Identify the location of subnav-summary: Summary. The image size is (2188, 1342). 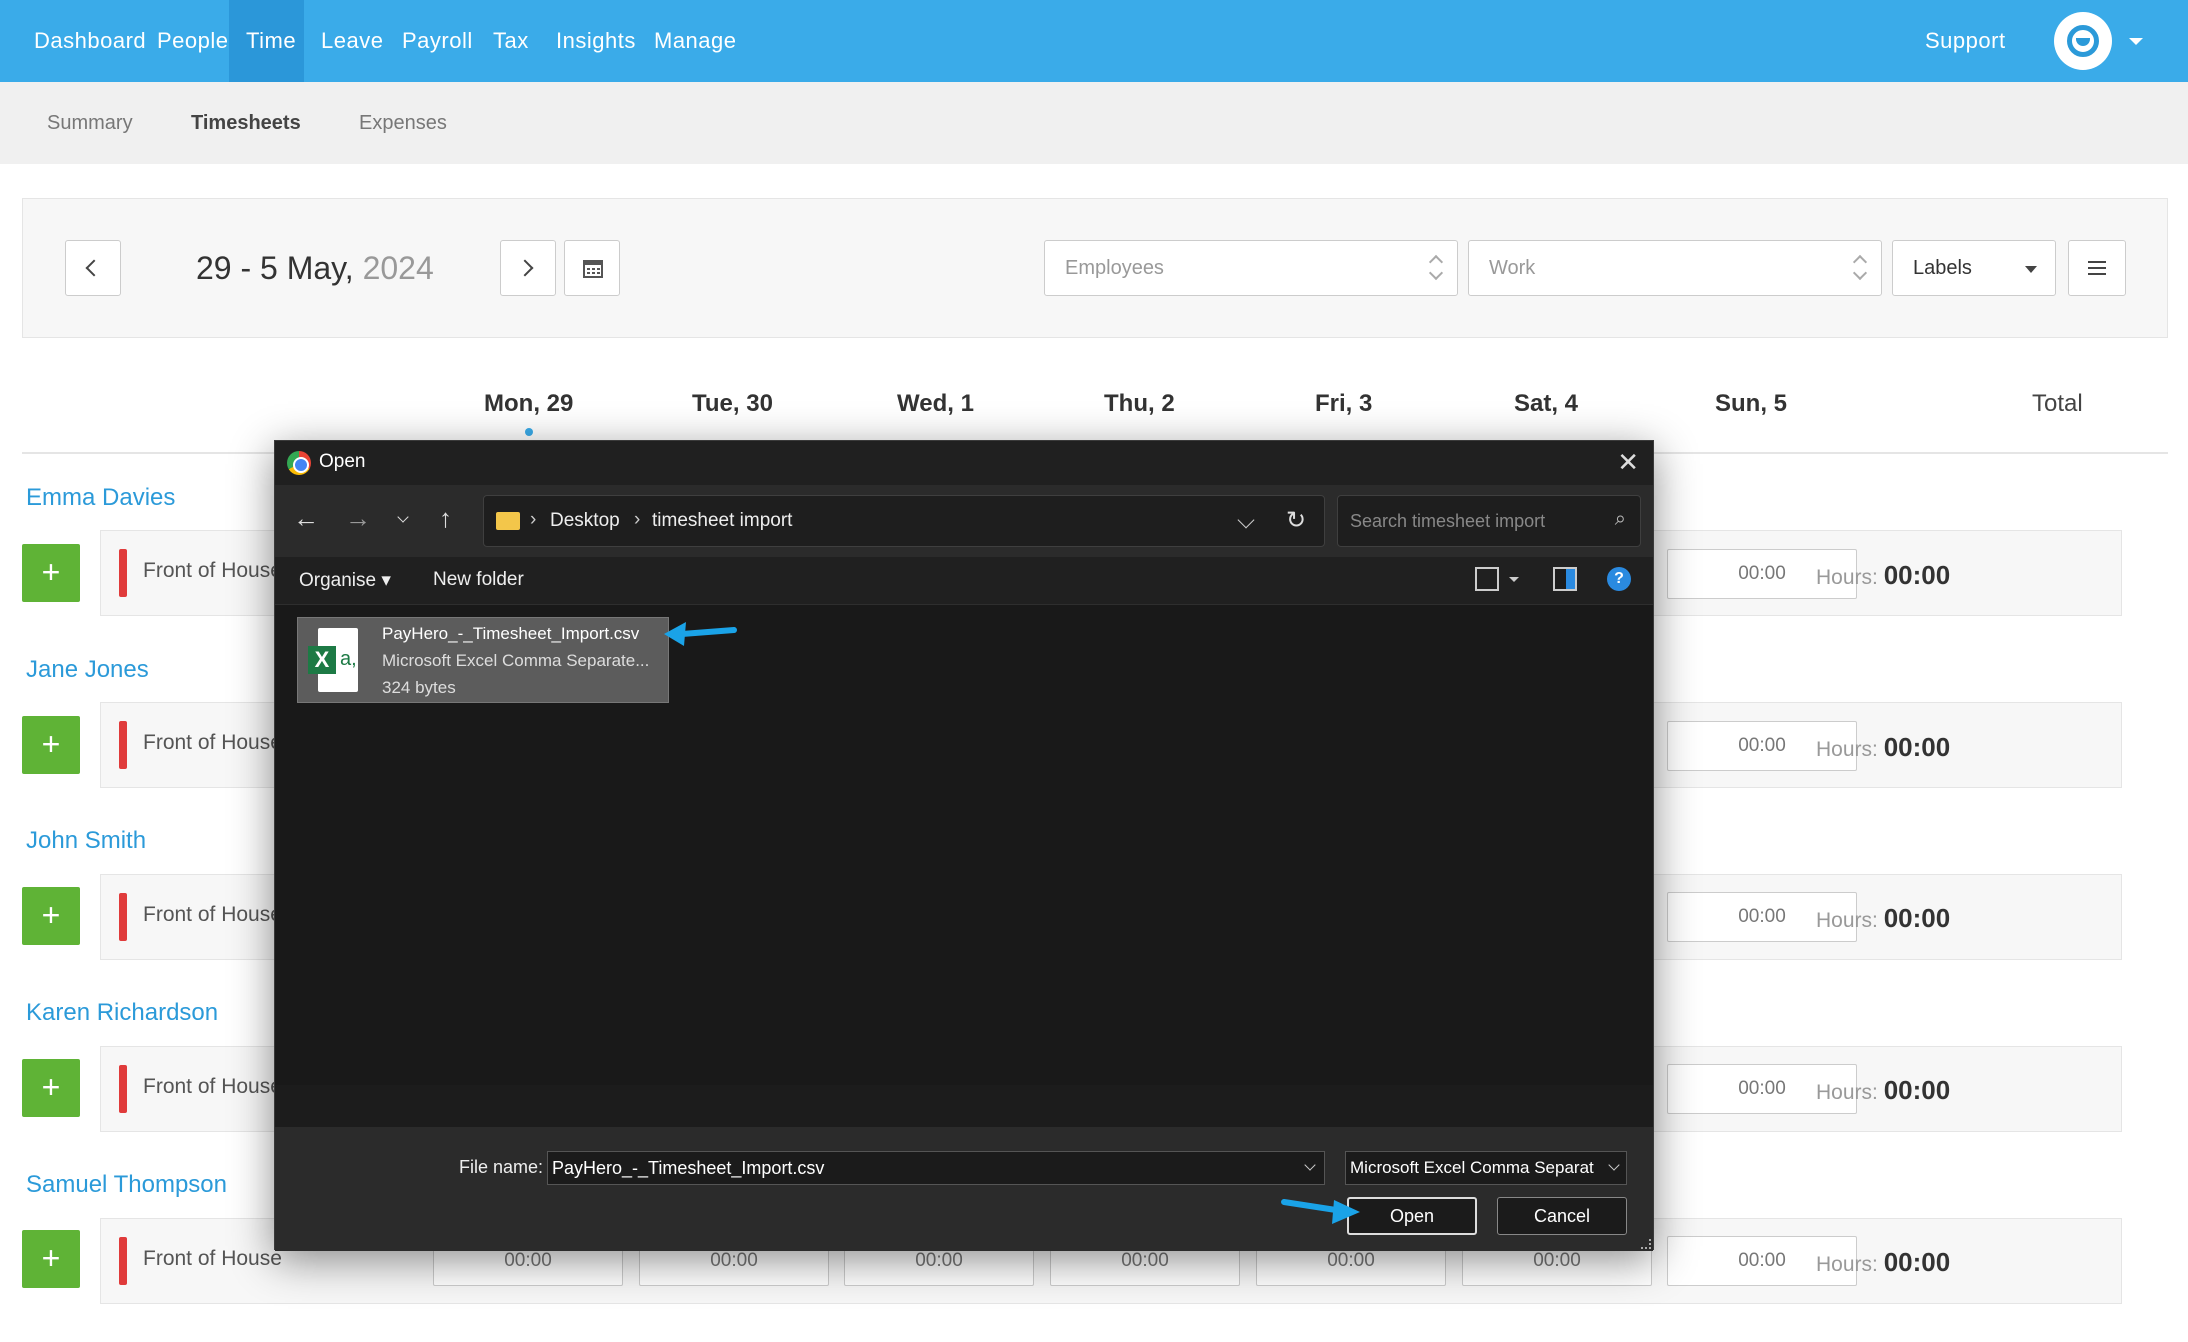
(90, 123).